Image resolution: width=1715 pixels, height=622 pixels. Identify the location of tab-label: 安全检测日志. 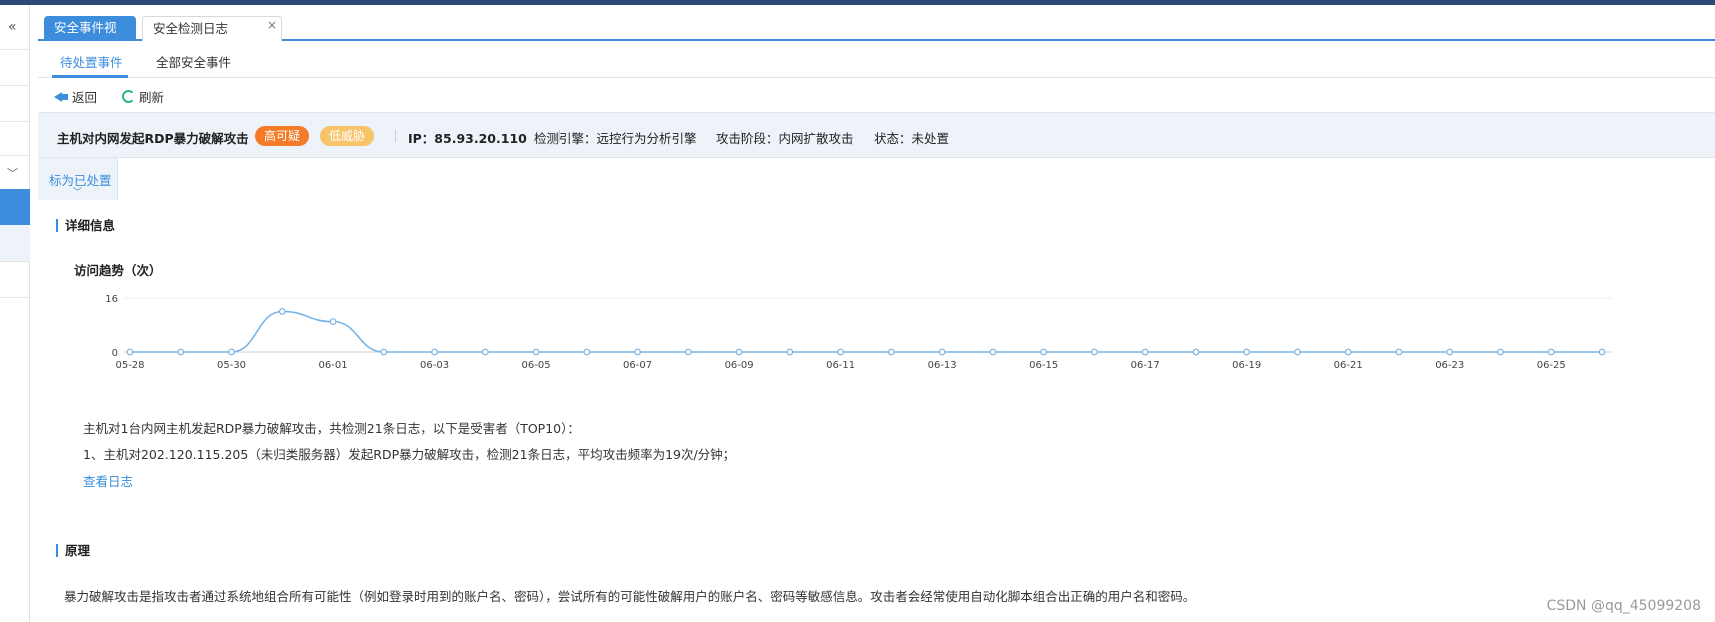
(191, 28).